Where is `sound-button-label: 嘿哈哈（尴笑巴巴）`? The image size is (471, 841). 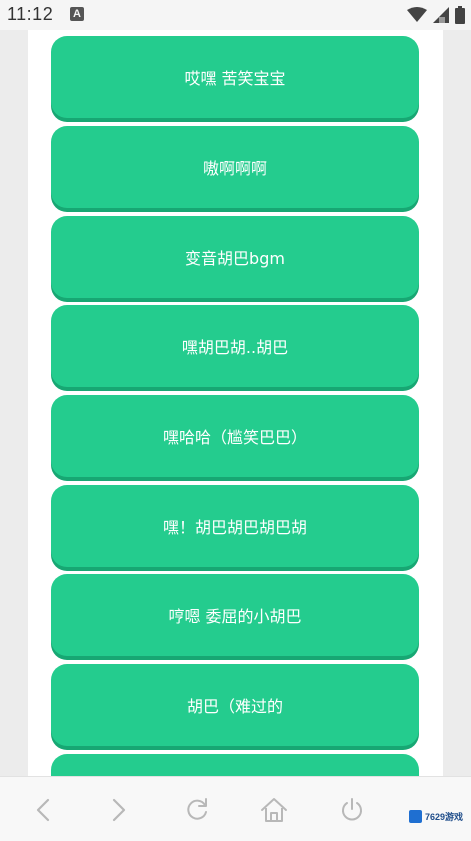 sound-button-label: 嘿哈哈（尴笑巴巴） is located at coordinates (234, 437).